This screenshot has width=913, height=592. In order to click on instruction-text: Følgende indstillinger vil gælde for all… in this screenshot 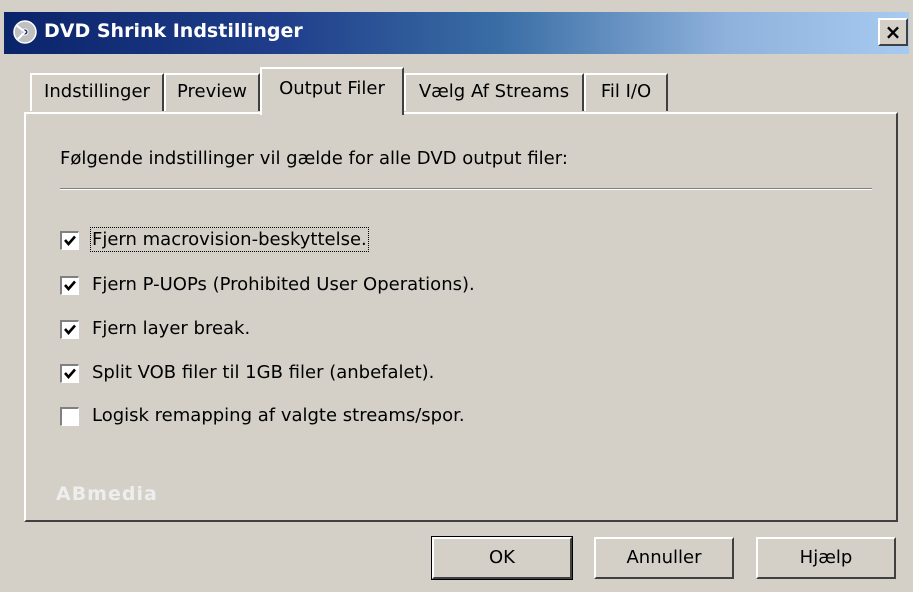, I will do `click(314, 158)`.